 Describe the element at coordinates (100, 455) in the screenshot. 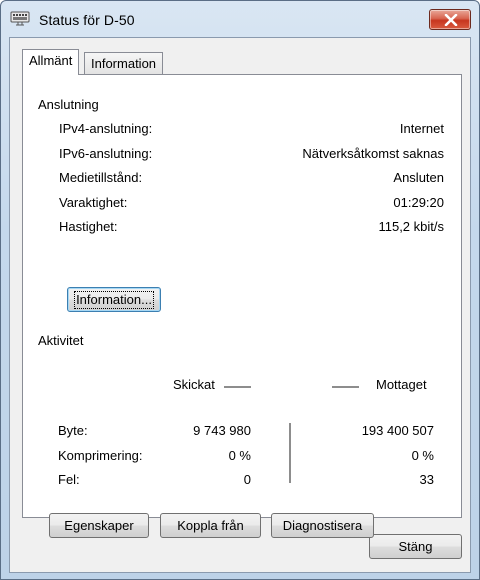

I see `compression-label: Komprimering:` at that location.